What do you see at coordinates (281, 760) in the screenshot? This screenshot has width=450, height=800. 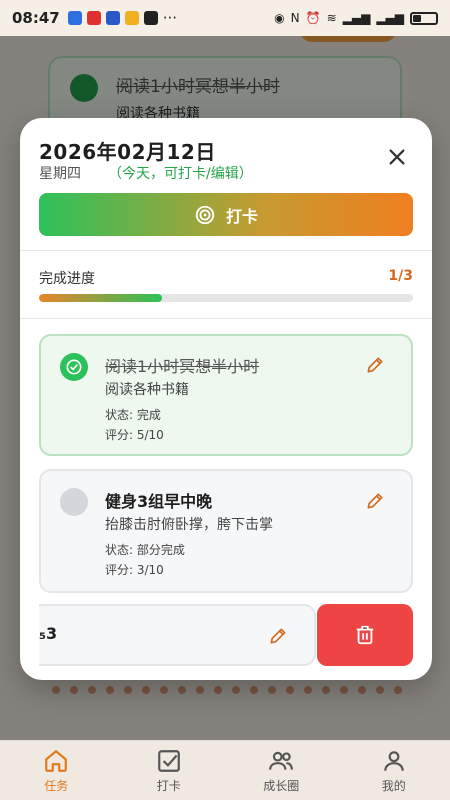 I see `users-icon` at bounding box center [281, 760].